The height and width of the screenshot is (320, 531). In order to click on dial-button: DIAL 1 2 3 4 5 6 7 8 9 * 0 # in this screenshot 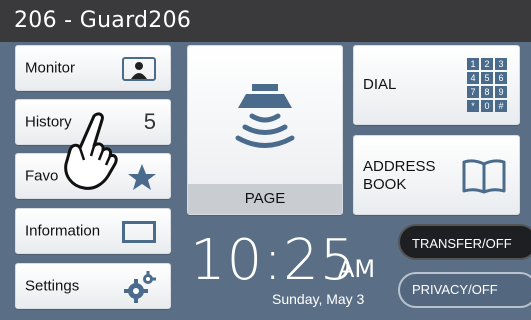, I will do `click(436, 85)`.